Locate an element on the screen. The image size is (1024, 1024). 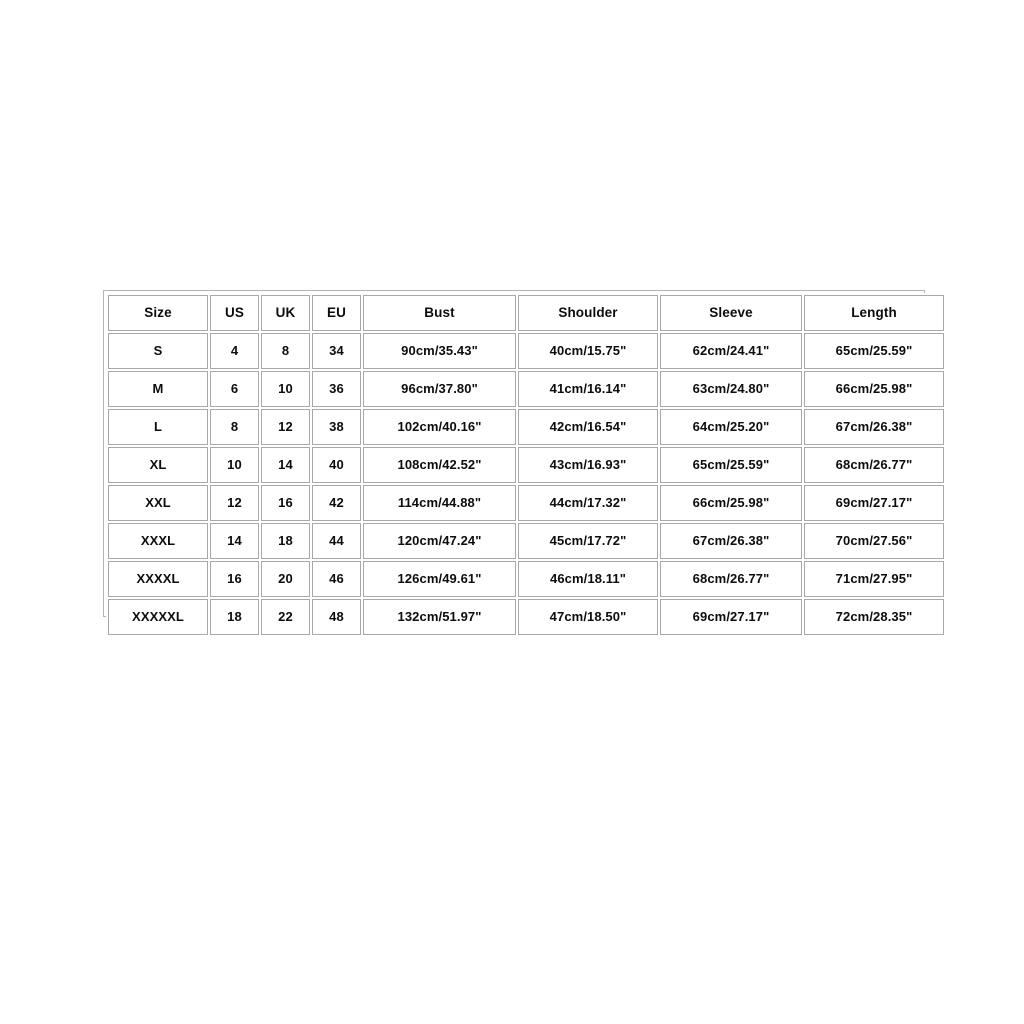
cell-uk: 20 is located at coordinates (285, 579).